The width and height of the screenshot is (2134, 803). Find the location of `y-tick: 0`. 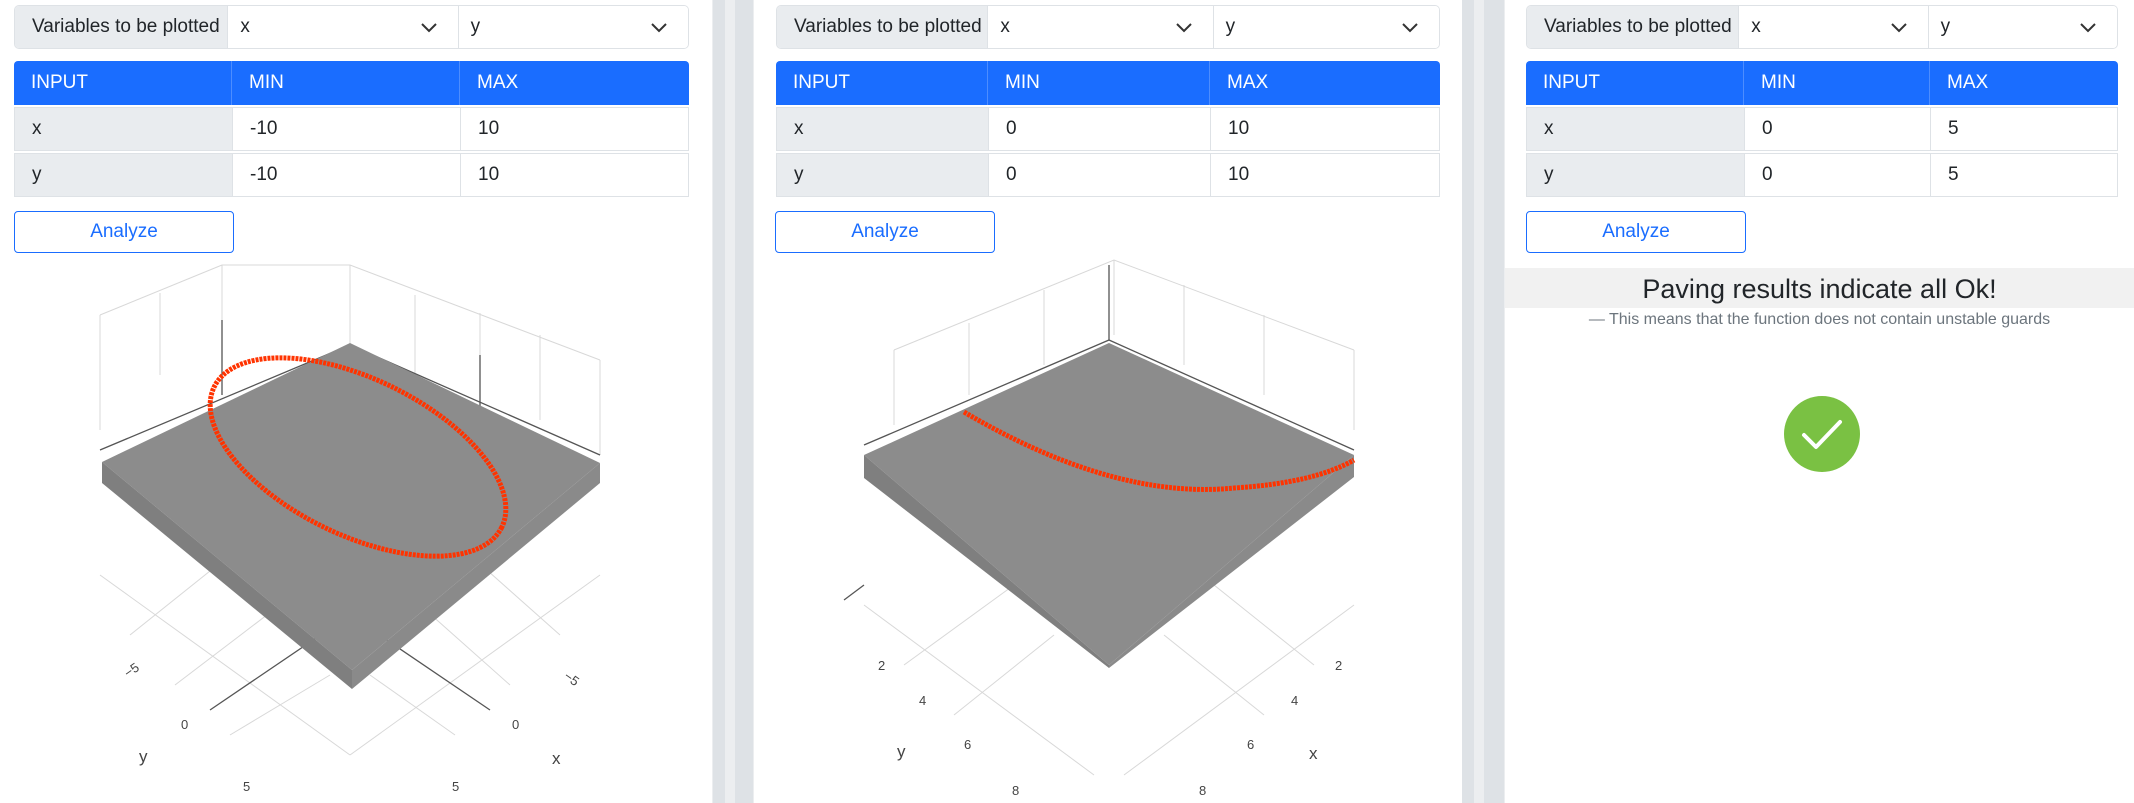

y-tick: 0 is located at coordinates (184, 724).